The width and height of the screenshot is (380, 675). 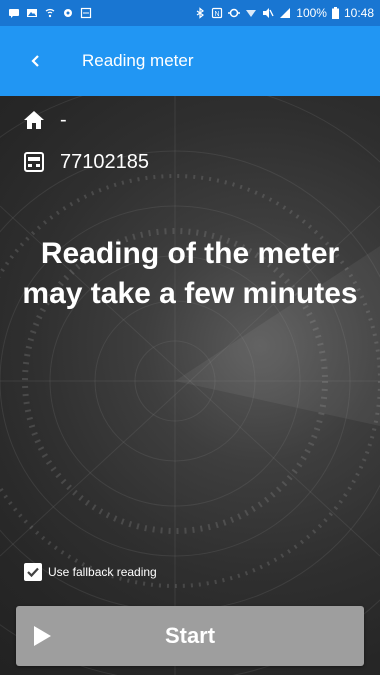 I want to click on svg-text: N, so click(x=217, y=14).